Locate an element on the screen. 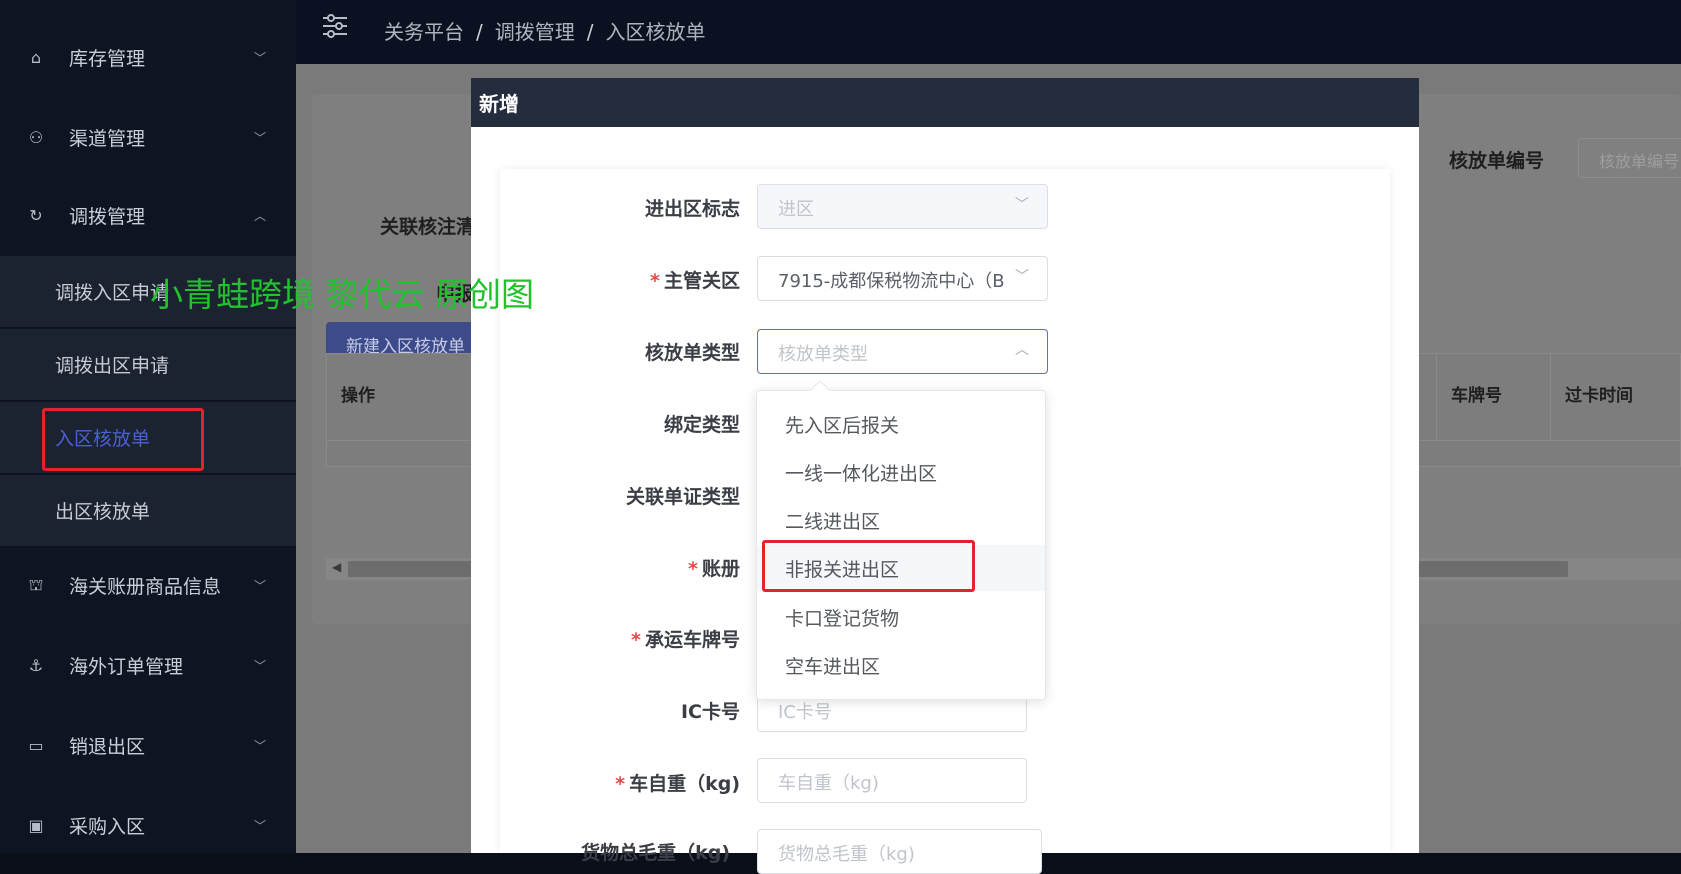 The image size is (1681, 874). io-flag-label: 进出区标志 is located at coordinates (692, 209).